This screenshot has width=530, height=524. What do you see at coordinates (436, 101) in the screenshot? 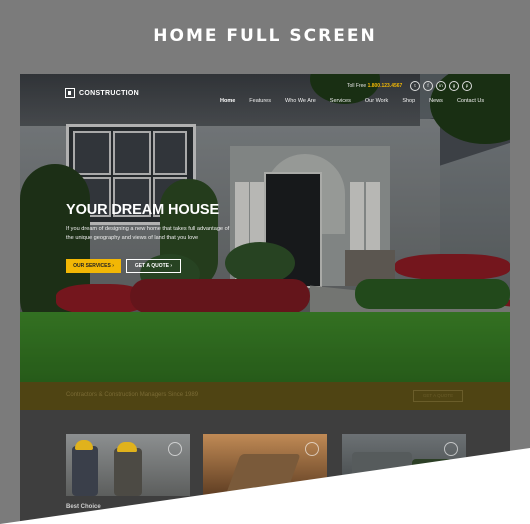
I see `nav-item-news: News` at bounding box center [436, 101].